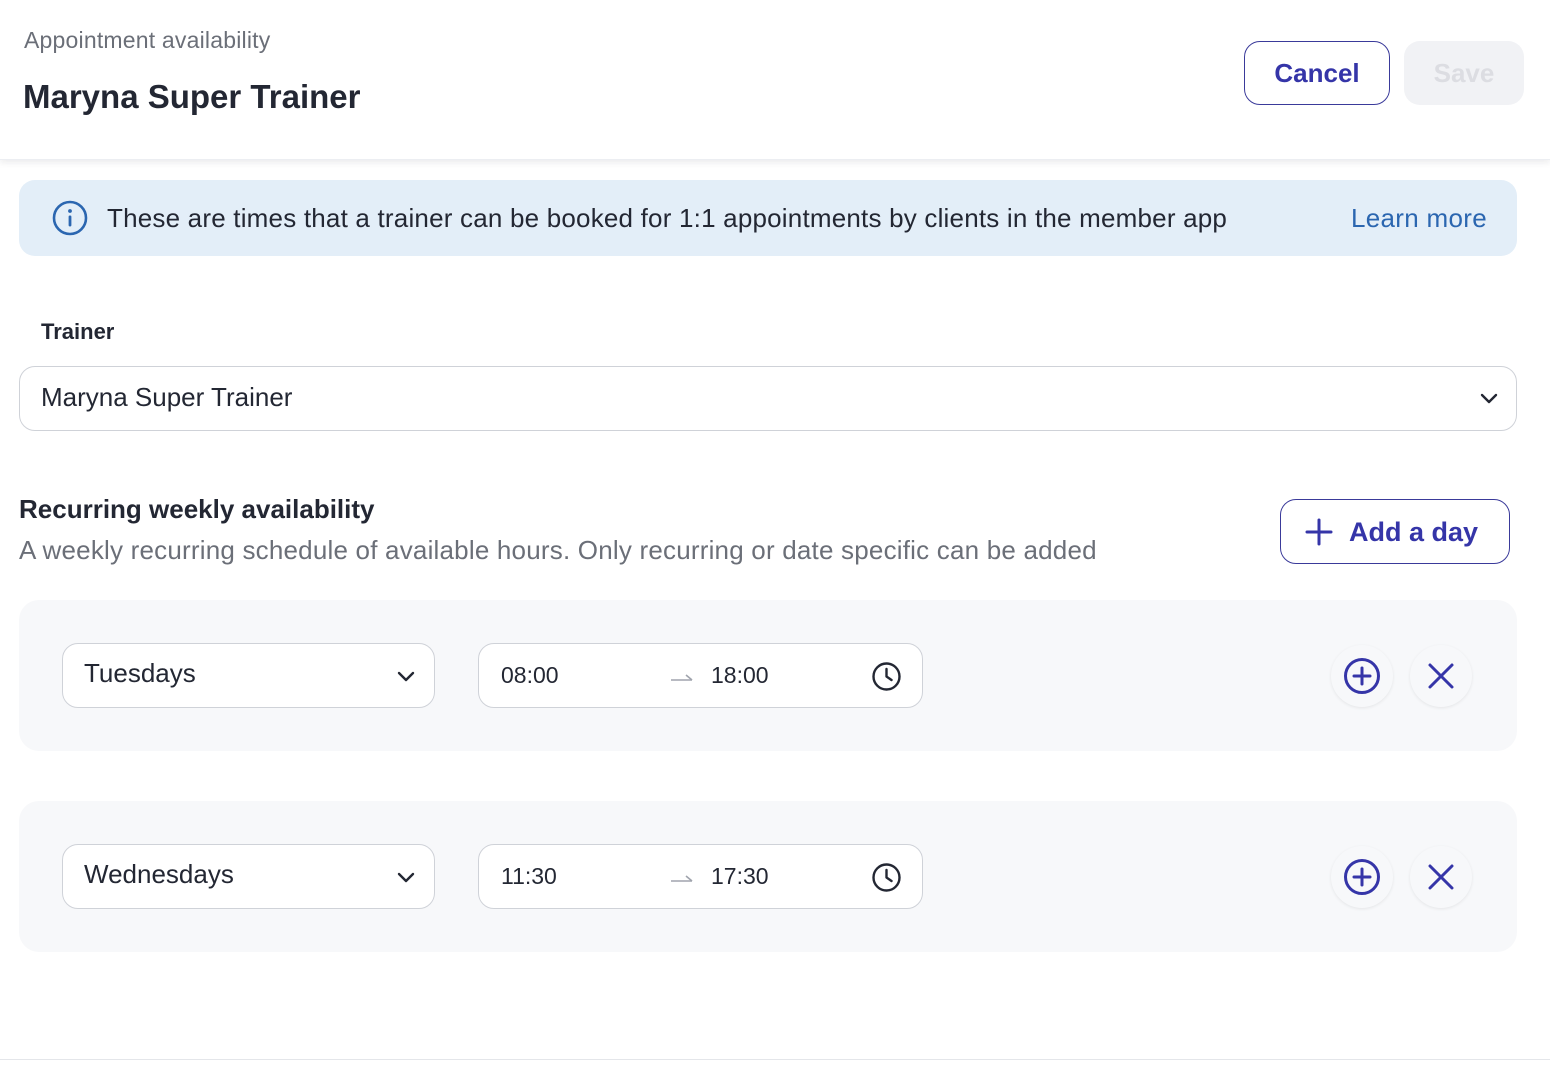 Image resolution: width=1550 pixels, height=1092 pixels. What do you see at coordinates (1414, 532) in the screenshot?
I see `add-day-label: Add a day` at bounding box center [1414, 532].